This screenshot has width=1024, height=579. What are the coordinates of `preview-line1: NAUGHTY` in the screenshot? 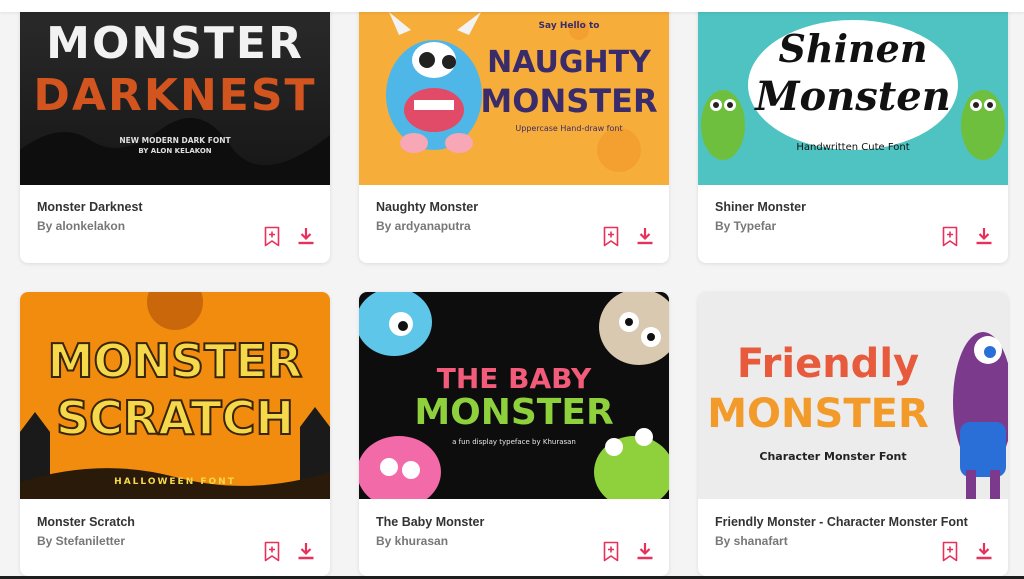 It's located at (569, 62).